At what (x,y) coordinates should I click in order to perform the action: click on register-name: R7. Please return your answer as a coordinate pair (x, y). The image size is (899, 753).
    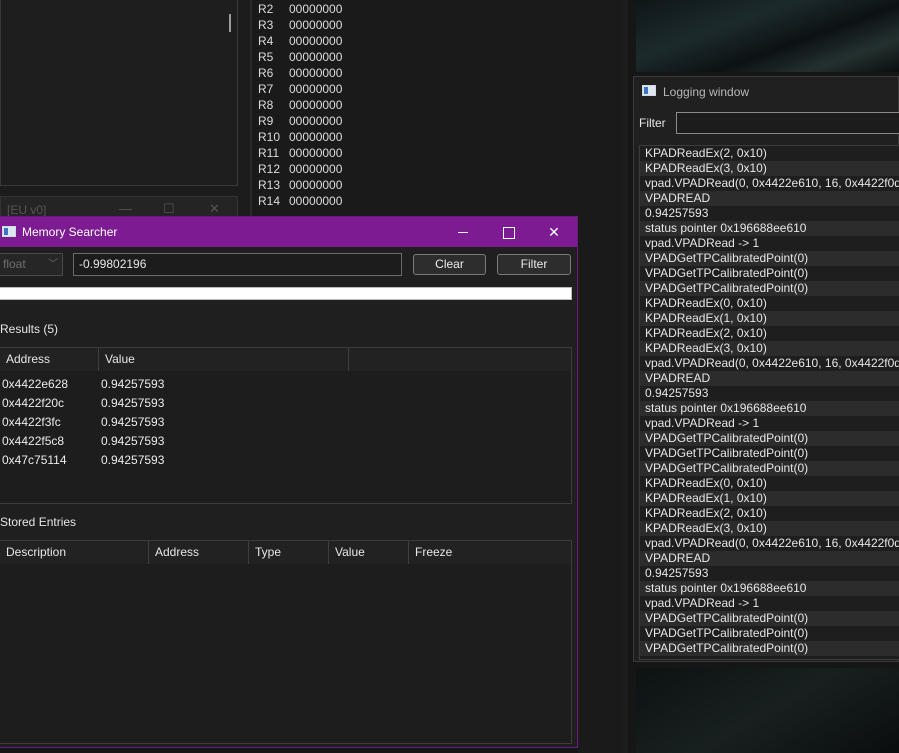
    Looking at the image, I should click on (266, 89).